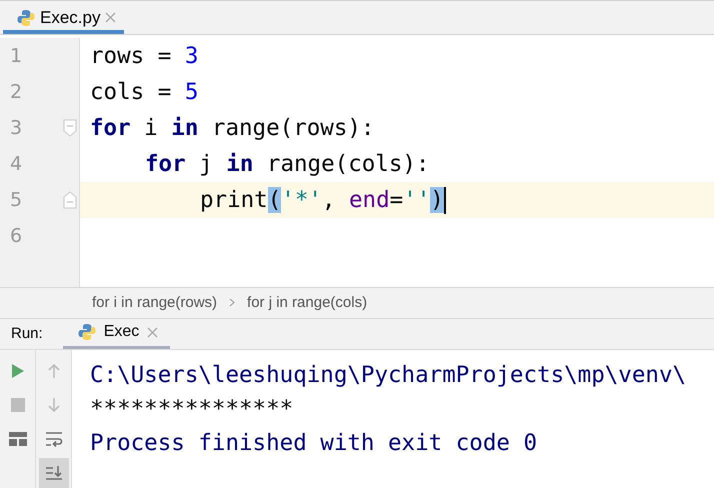  Describe the element at coordinates (17, 405) in the screenshot. I see `stop-icon` at that location.